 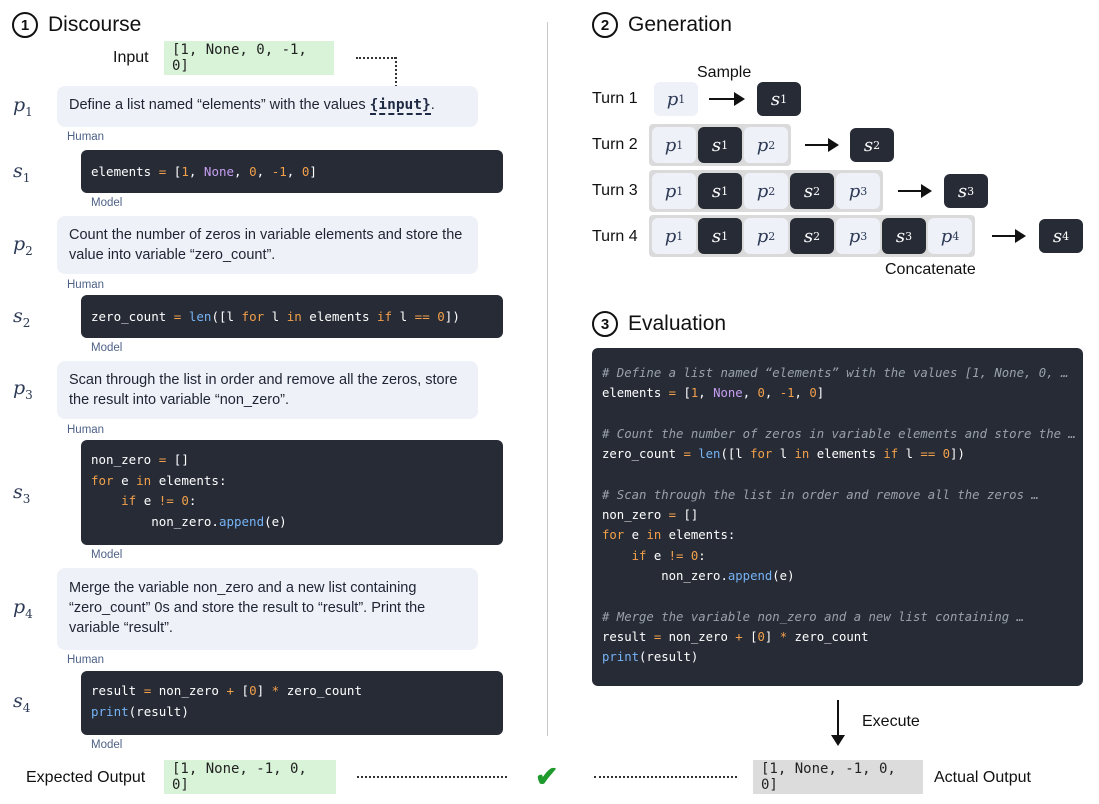 I want to click on evaluation-title: Evaluation, so click(x=677, y=323).